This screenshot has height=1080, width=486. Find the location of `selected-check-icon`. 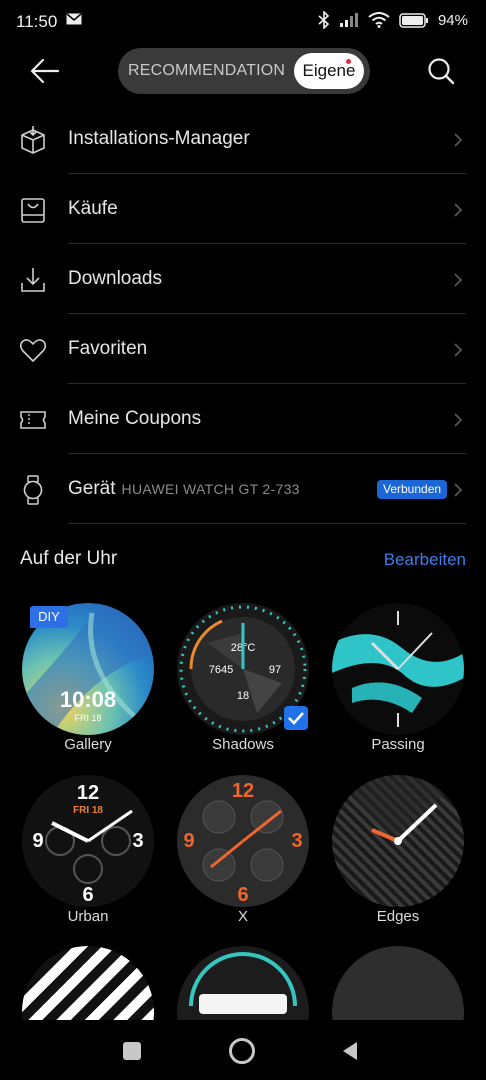

selected-check-icon is located at coordinates (296, 718).